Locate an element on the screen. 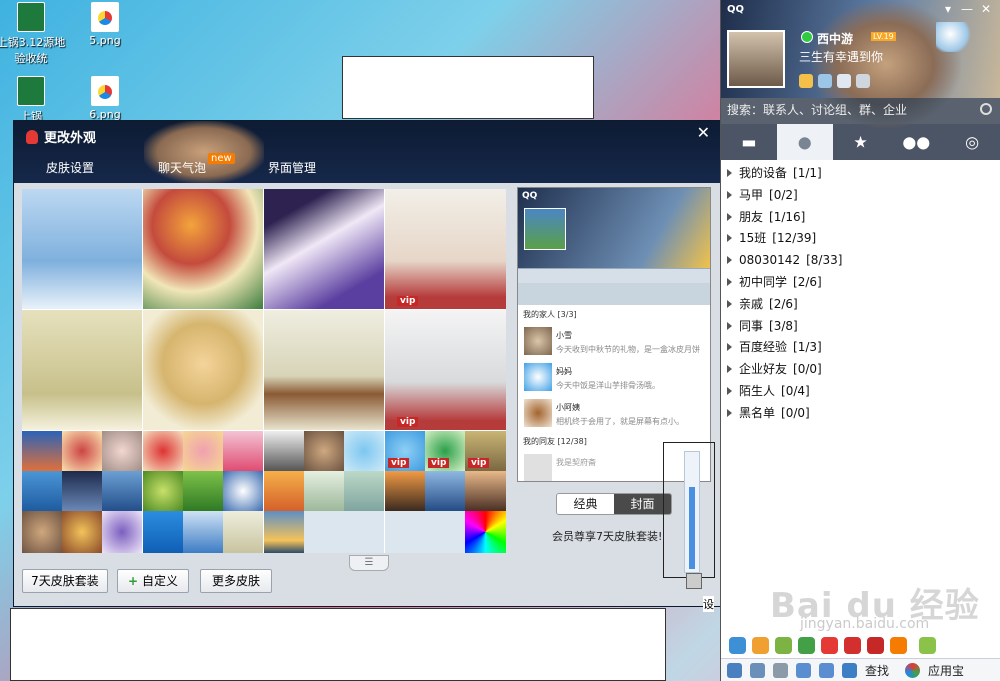  classic-mode-button: 经典 is located at coordinates (585, 504).